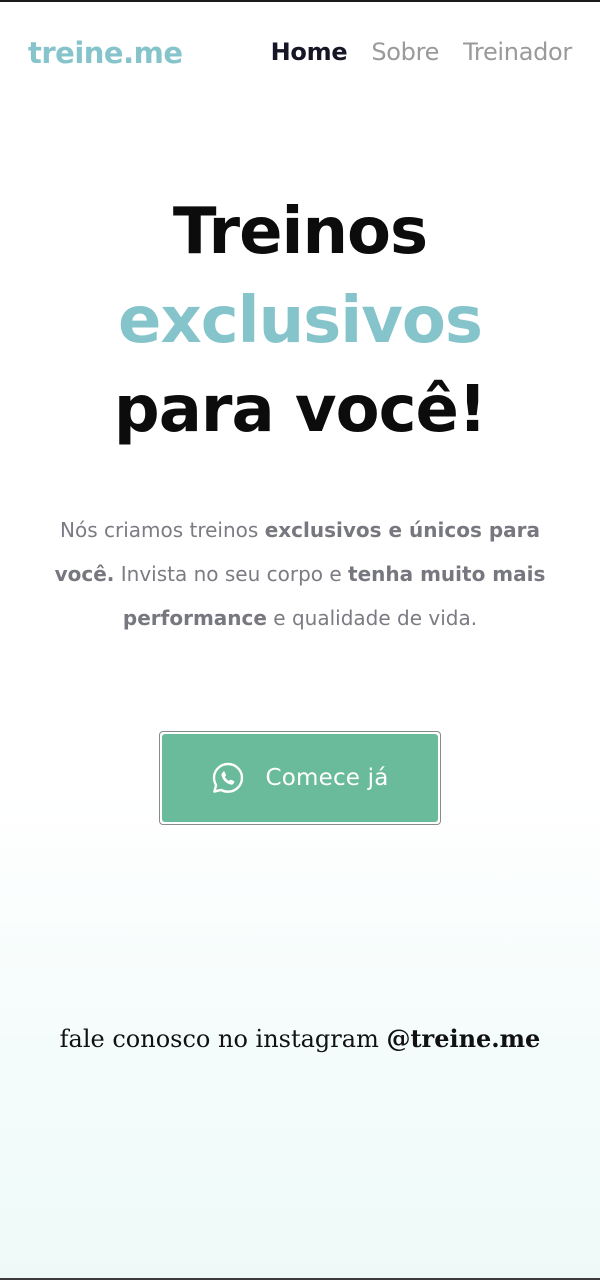 The image size is (600, 1280). Describe the element at coordinates (300, 232) in the screenshot. I see `hero-title-line-1: Treinos` at that location.